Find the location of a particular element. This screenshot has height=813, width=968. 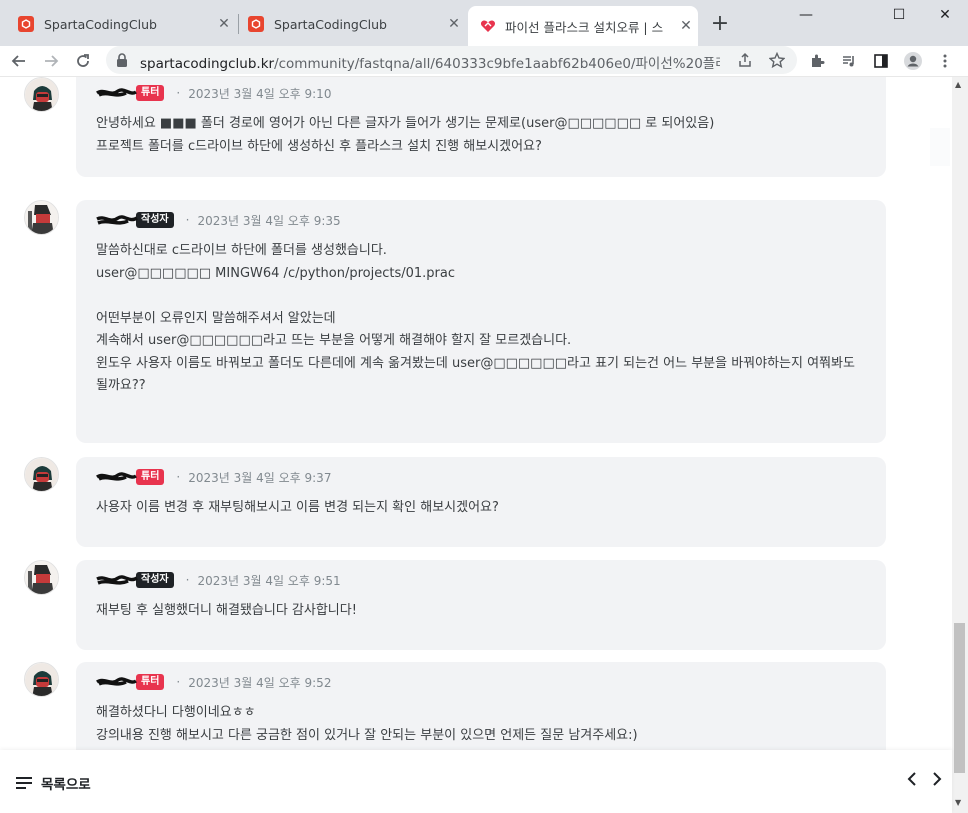

comment-body: 재부팅 후 실행했더니 해결됐습니다 감사합니다! is located at coordinates (226, 610).